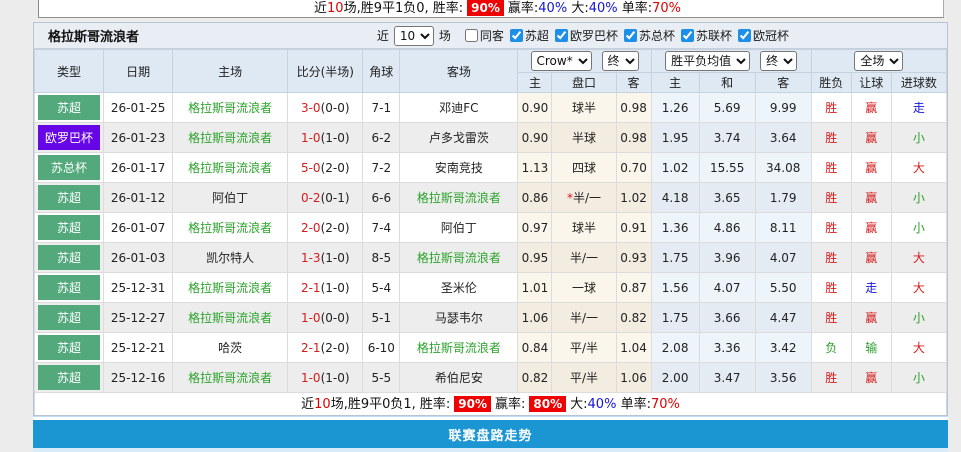  Describe the element at coordinates (321, 8) in the screenshot. I see `summary-segment: 近` at that location.